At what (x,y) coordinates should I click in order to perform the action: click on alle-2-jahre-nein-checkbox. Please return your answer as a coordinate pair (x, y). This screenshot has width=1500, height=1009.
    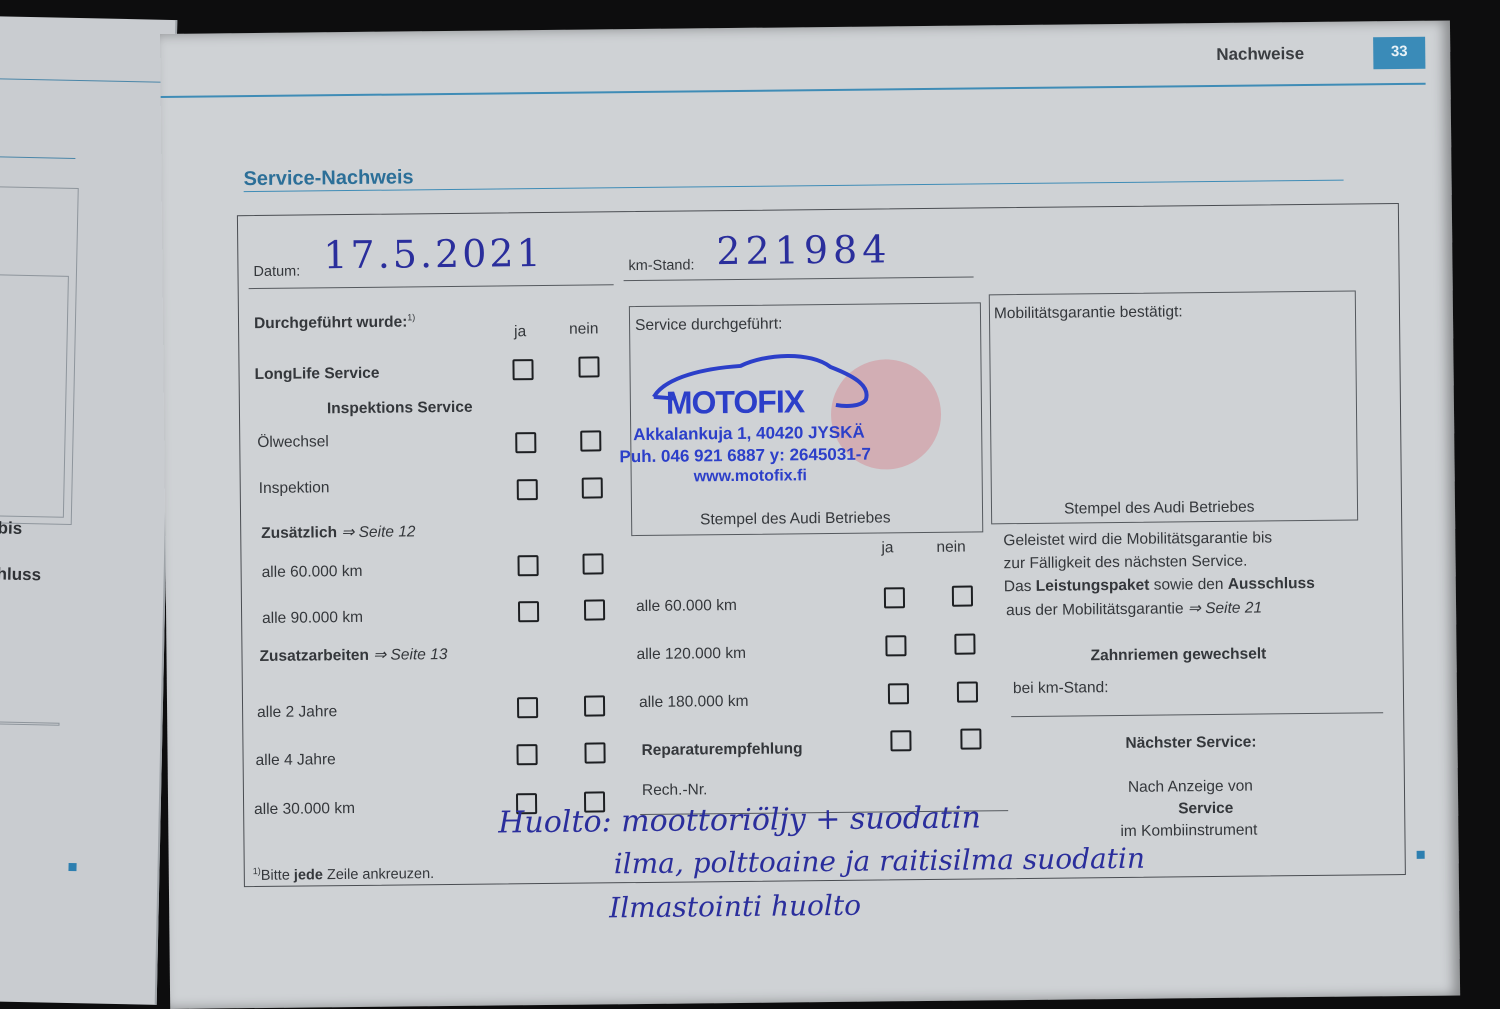
    Looking at the image, I should click on (594, 706).